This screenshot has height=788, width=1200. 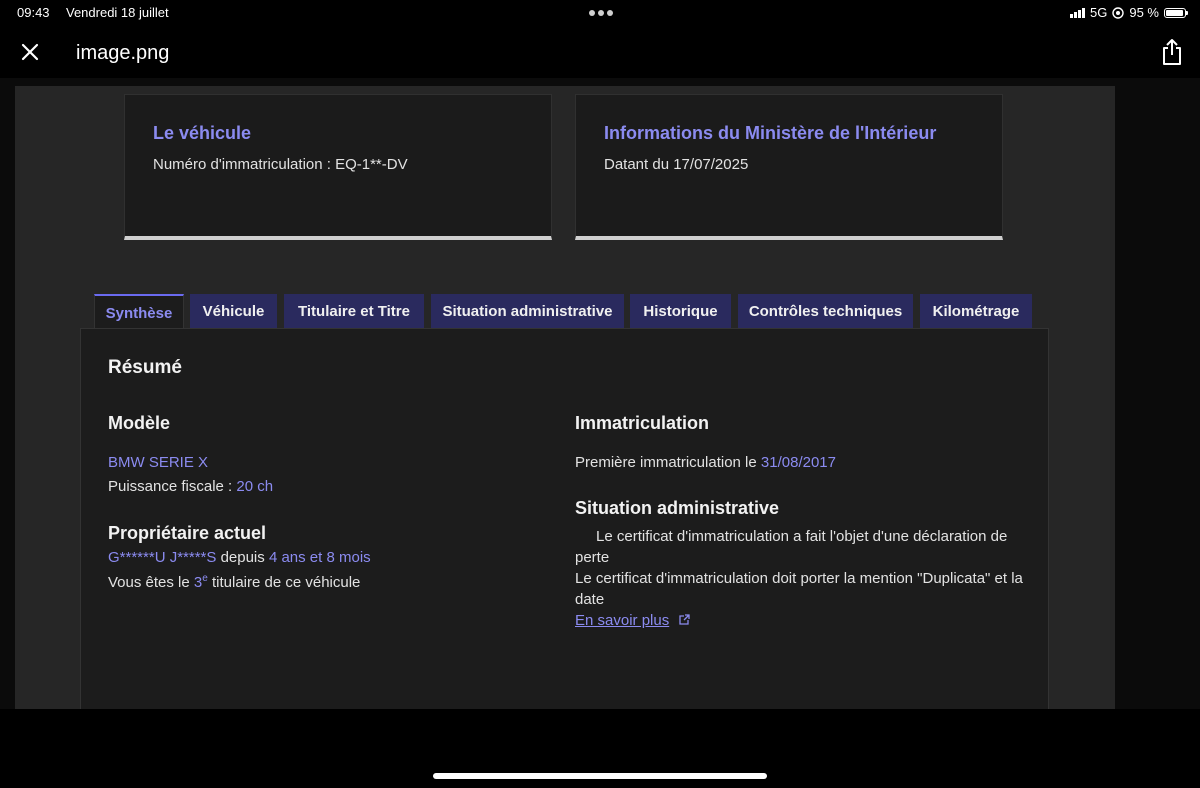 I want to click on file-name: image.png, so click(x=123, y=53).